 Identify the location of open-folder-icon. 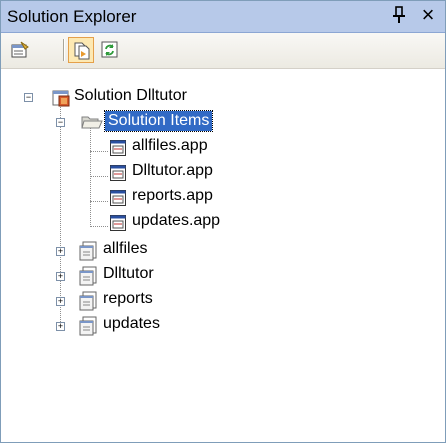
(92, 122).